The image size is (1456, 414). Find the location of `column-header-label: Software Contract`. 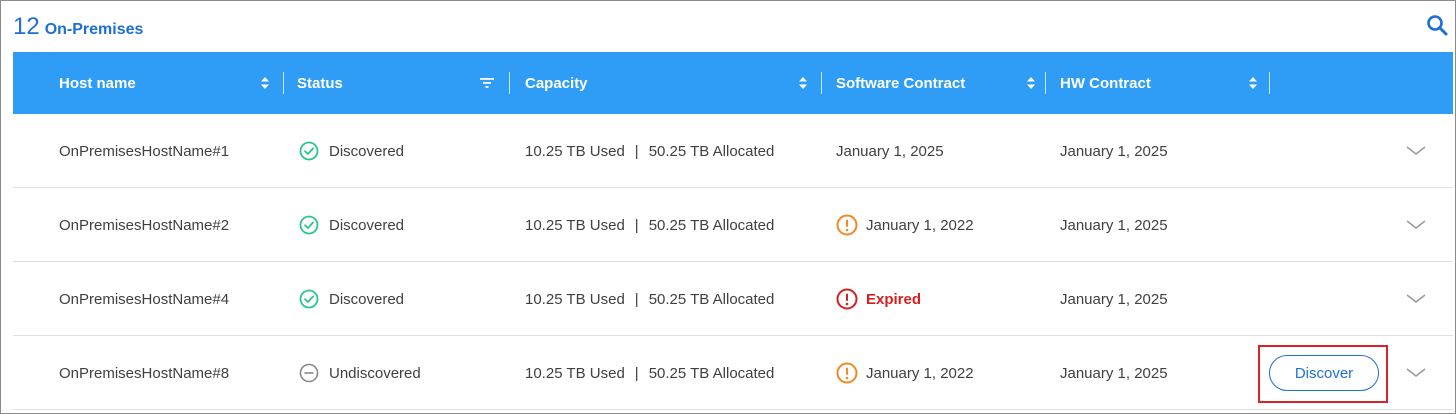

column-header-label: Software Contract is located at coordinates (901, 83).